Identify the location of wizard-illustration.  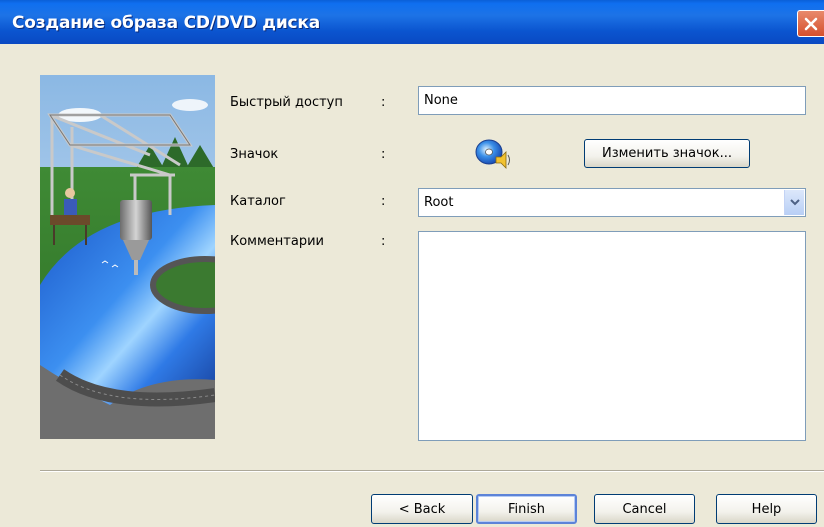
(127, 257).